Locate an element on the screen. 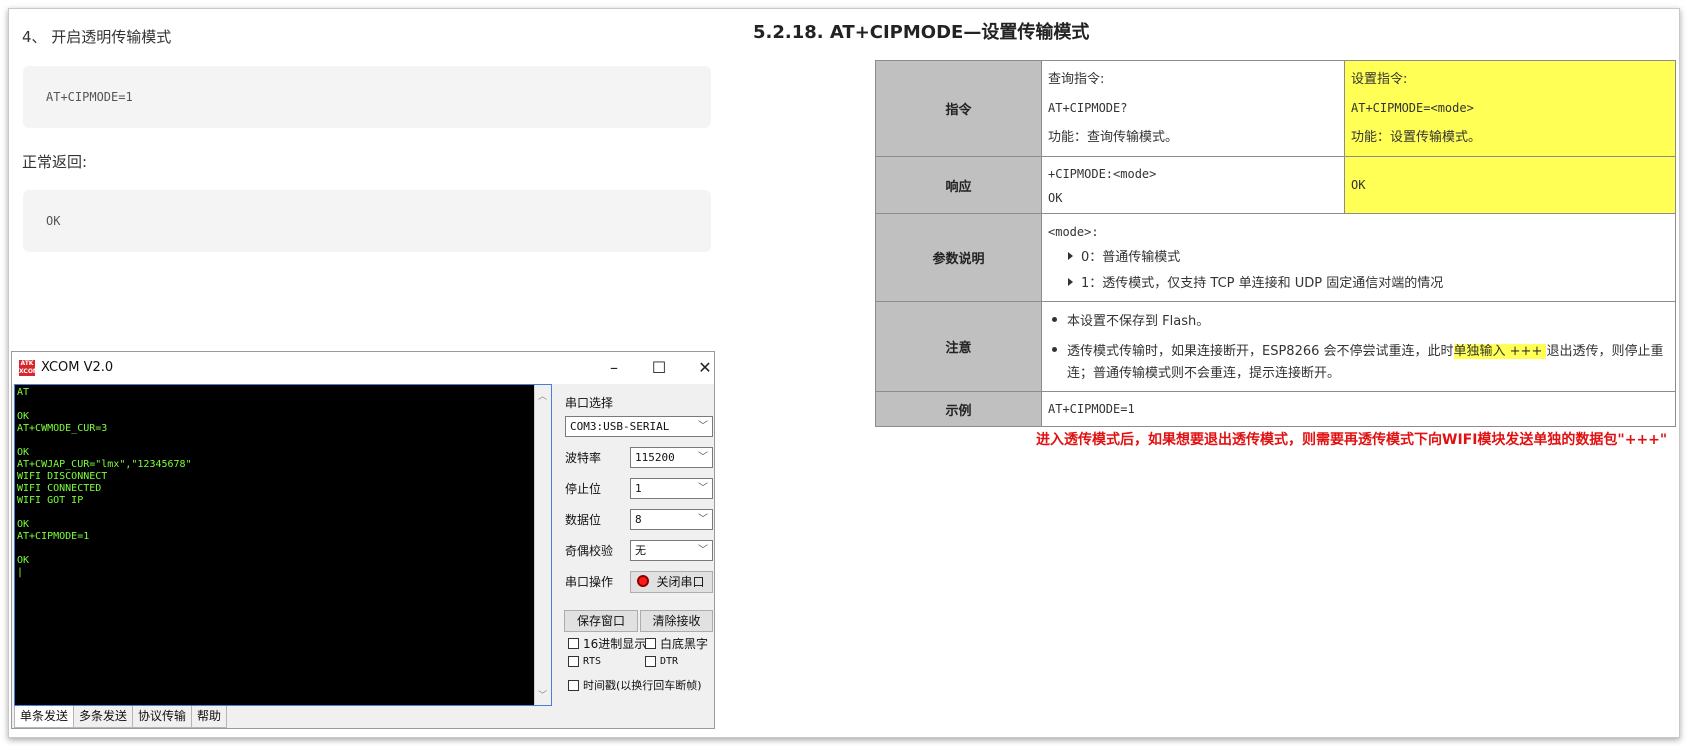 The height and width of the screenshot is (747, 1694). stop-bits-value: 1 is located at coordinates (638, 488).